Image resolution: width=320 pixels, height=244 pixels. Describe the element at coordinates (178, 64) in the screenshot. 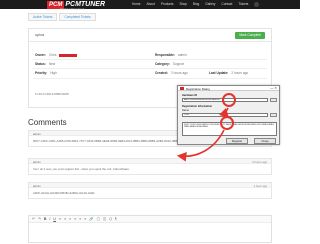

I see `category-value: Support` at that location.